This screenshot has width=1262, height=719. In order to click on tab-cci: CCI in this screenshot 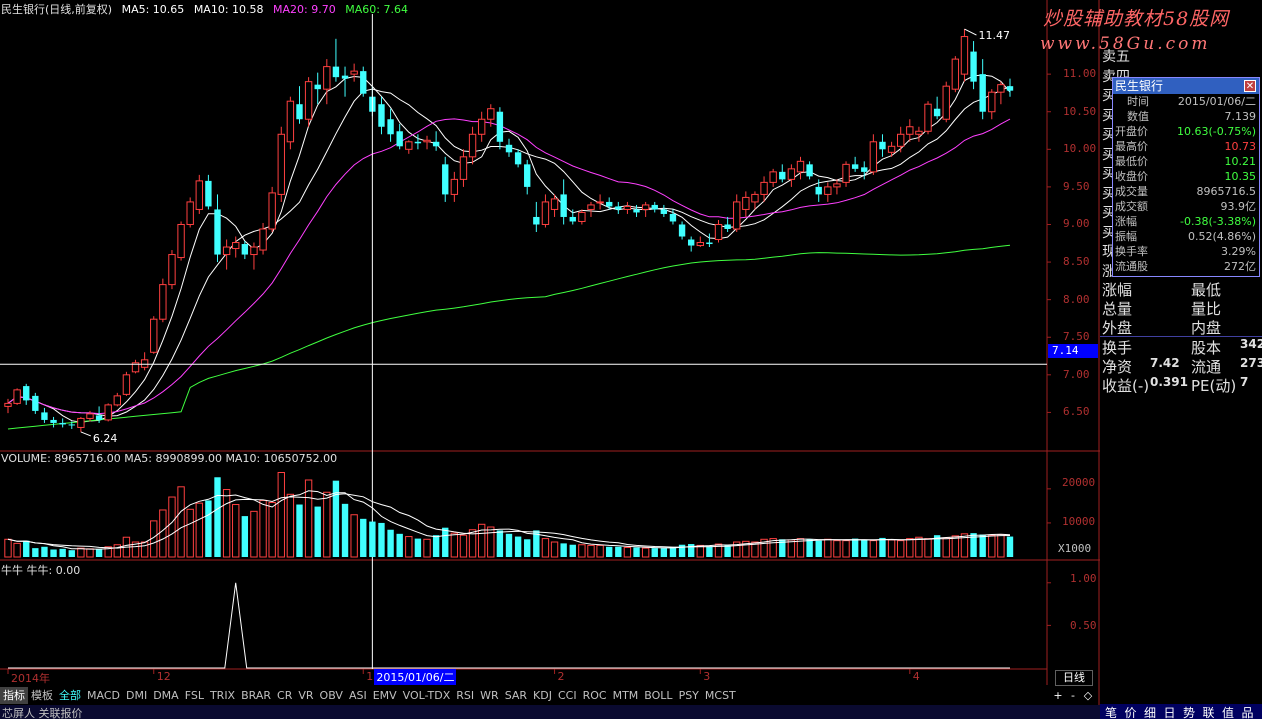, I will do `click(567, 695)`.